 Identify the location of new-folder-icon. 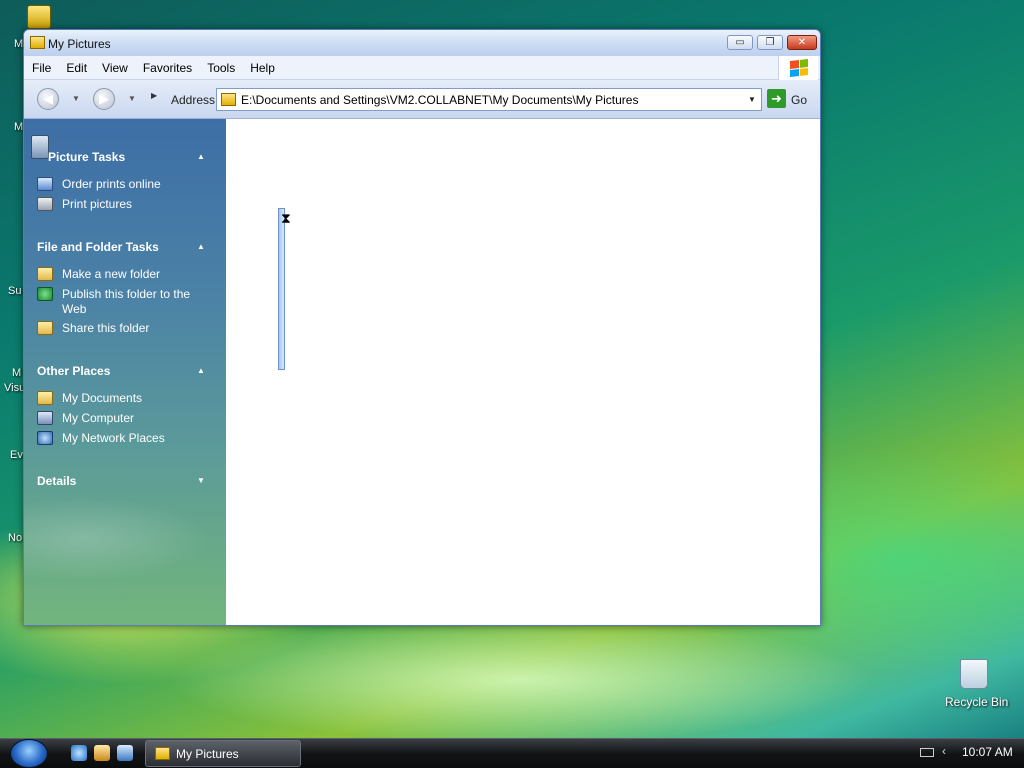
(45, 274).